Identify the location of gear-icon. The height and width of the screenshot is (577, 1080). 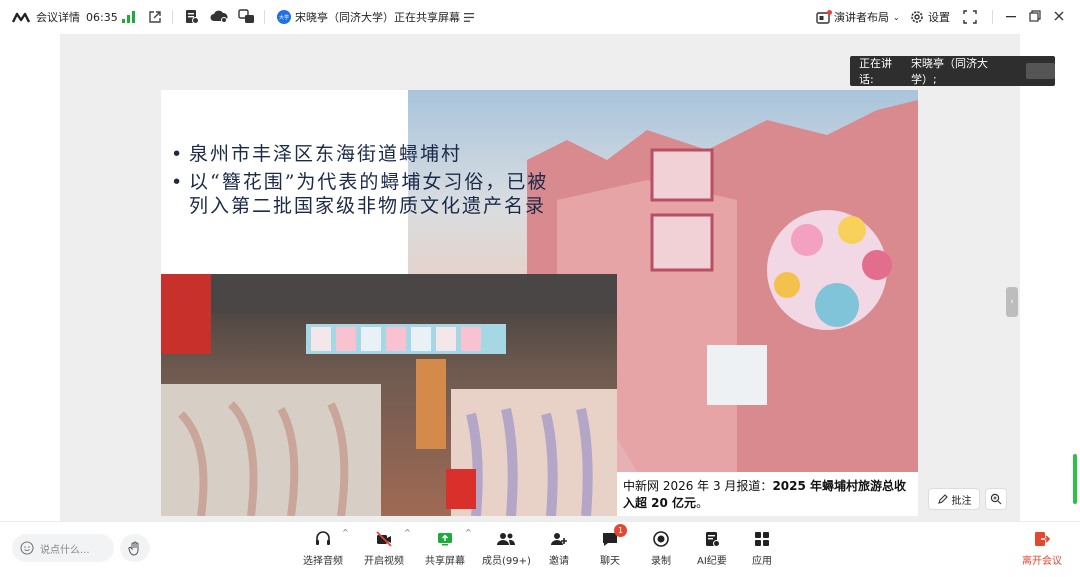
(917, 17).